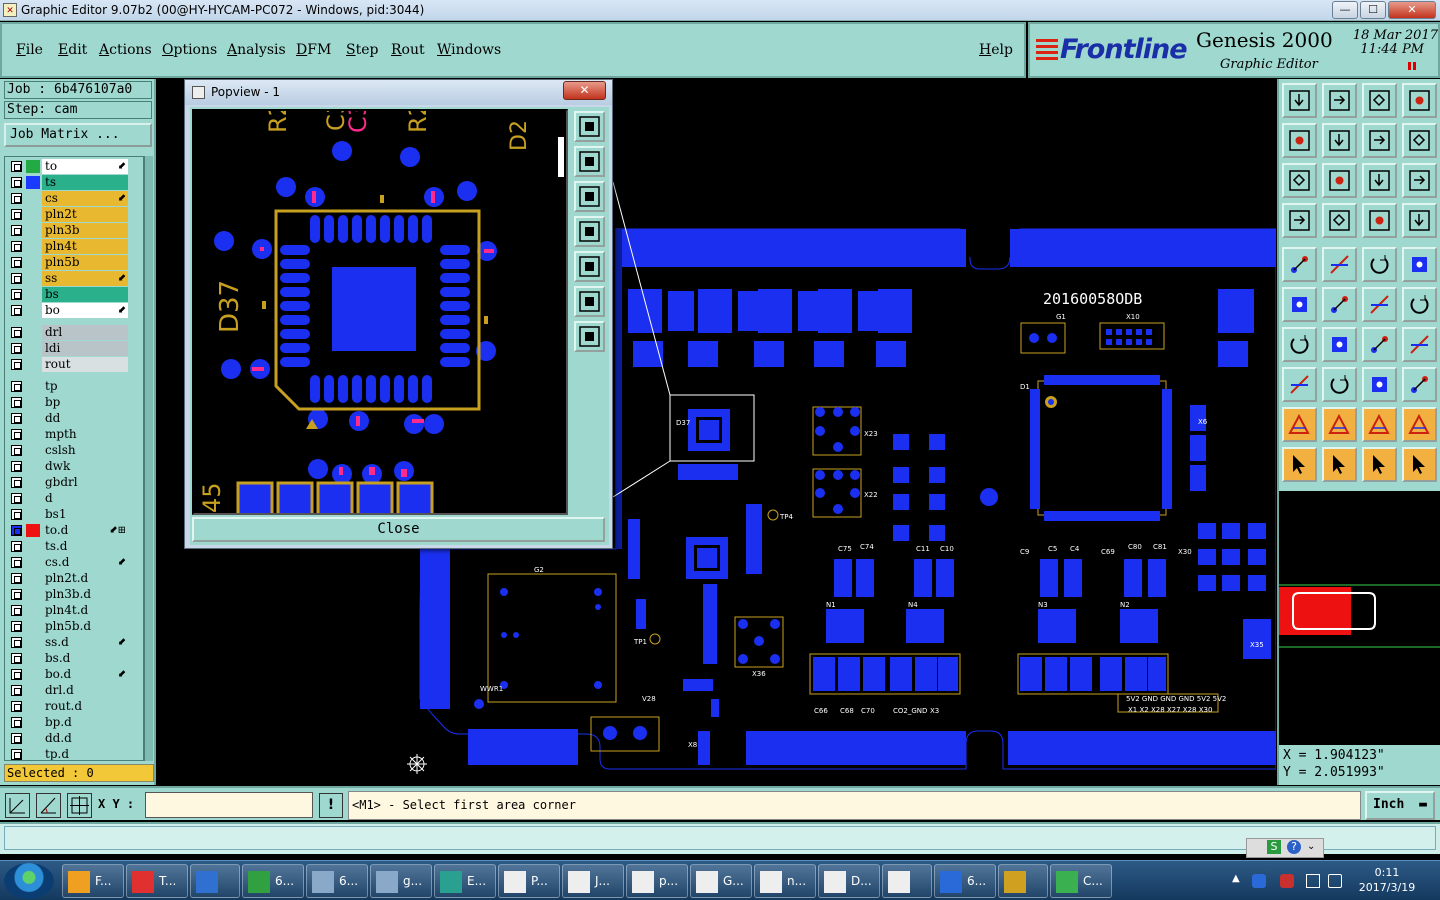 This screenshot has width=1440, height=900. What do you see at coordinates (1419, 140) in the screenshot?
I see `redraw-button` at bounding box center [1419, 140].